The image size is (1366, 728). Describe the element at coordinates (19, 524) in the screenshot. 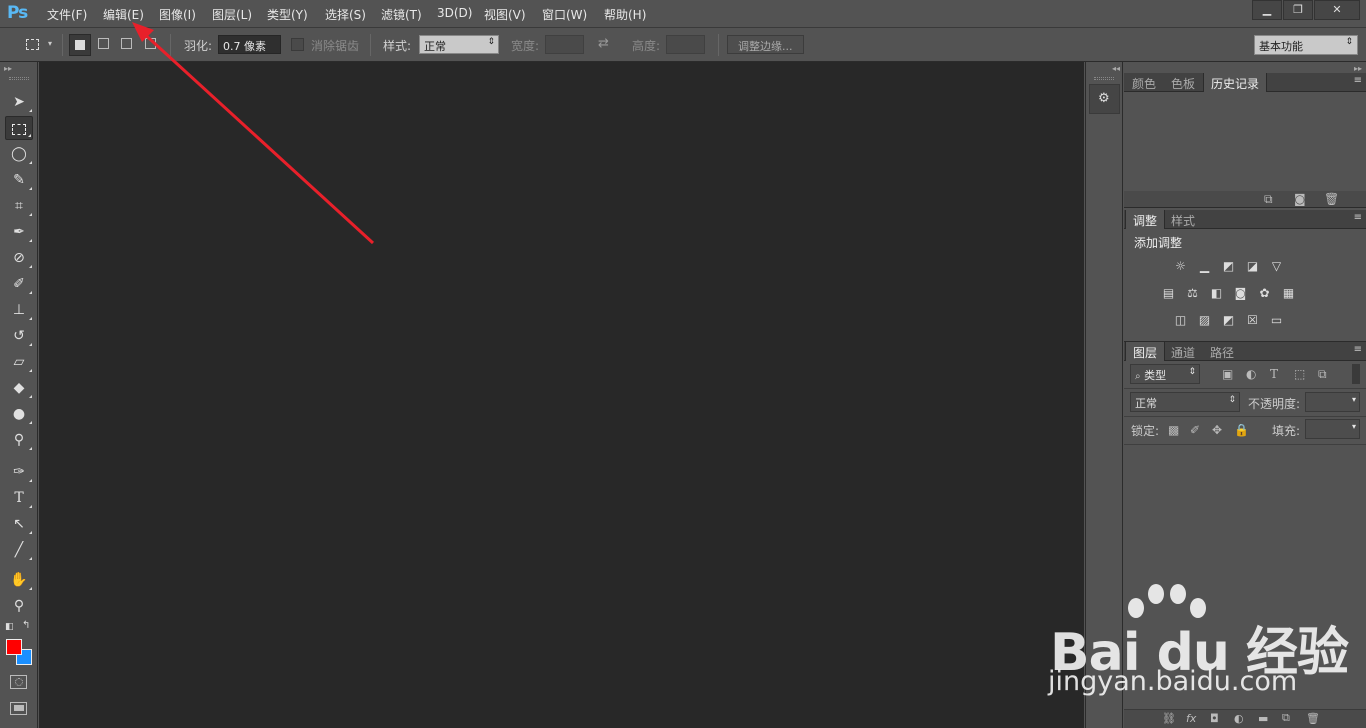

I see `path-select-tool-icon: ↖` at that location.